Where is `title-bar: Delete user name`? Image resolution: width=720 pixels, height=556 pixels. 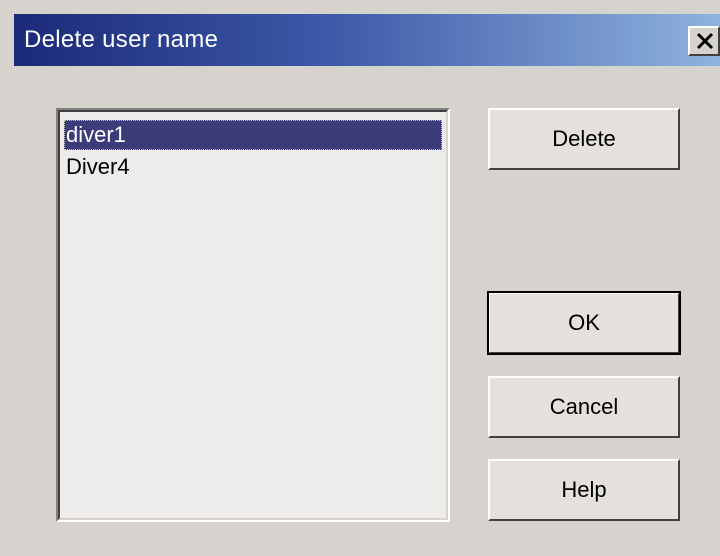 title-bar: Delete user name is located at coordinates (367, 40).